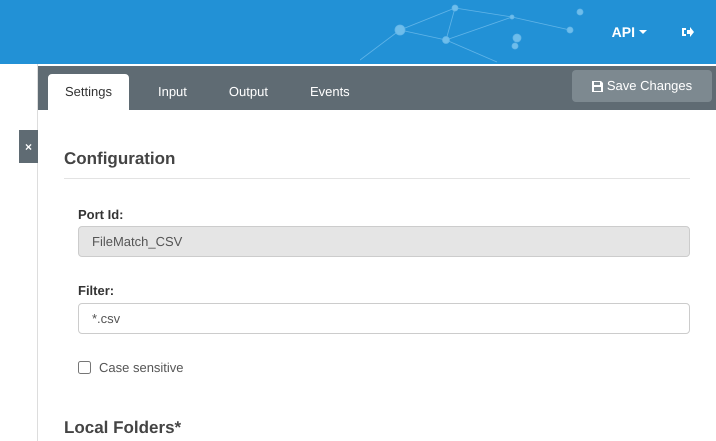 The height and width of the screenshot is (441, 716). What do you see at coordinates (248, 92) in the screenshot?
I see `tab: Output` at bounding box center [248, 92].